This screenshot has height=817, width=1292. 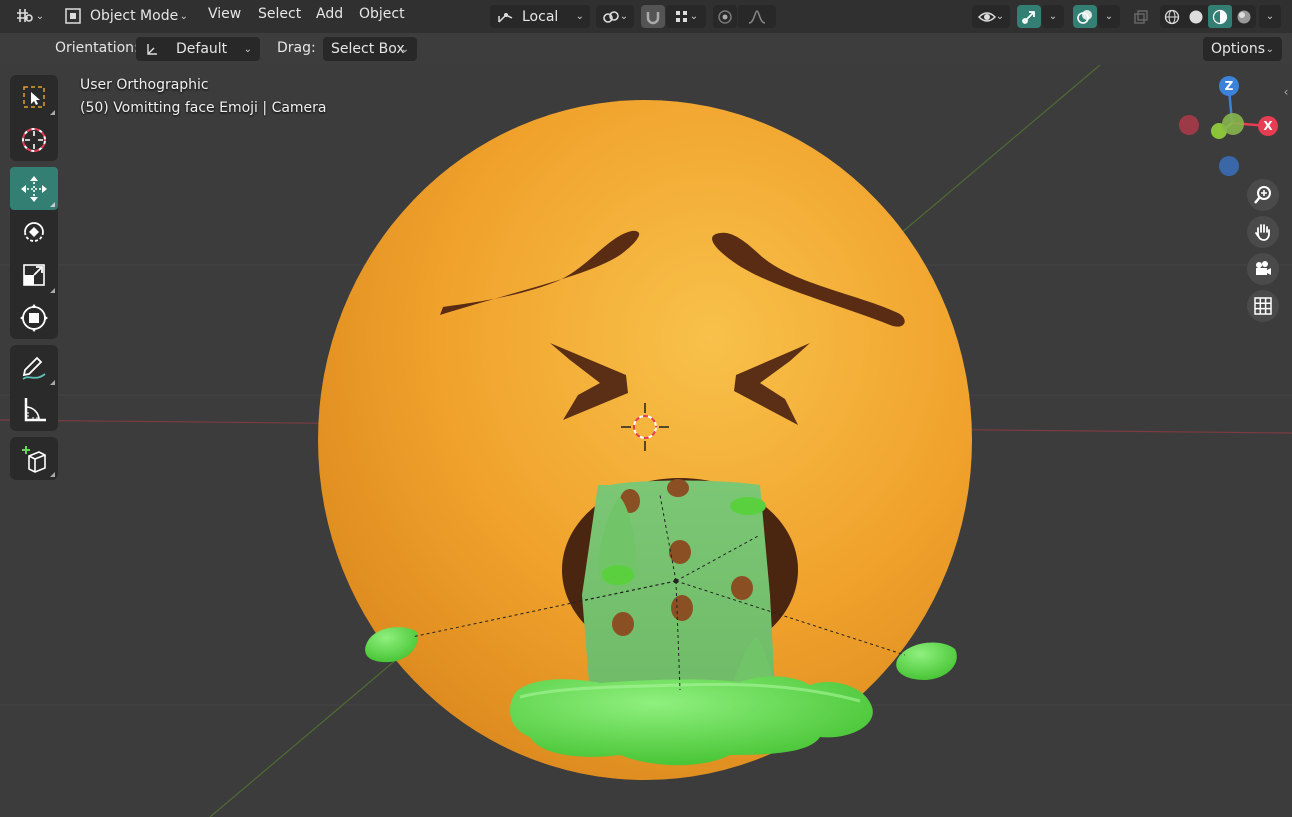 I want to click on cursor-icon, so click(x=34, y=139).